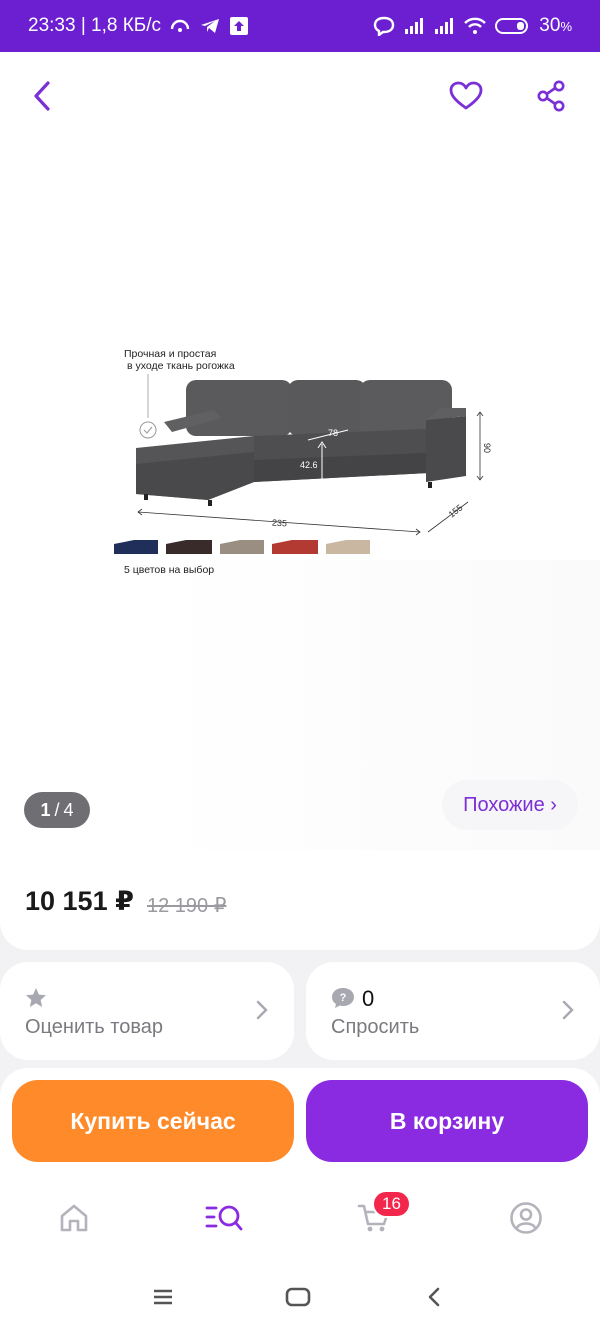 Image resolution: width=600 pixels, height=1332 pixels. Describe the element at coordinates (239, 26) in the screenshot. I see `upload-icon` at that location.